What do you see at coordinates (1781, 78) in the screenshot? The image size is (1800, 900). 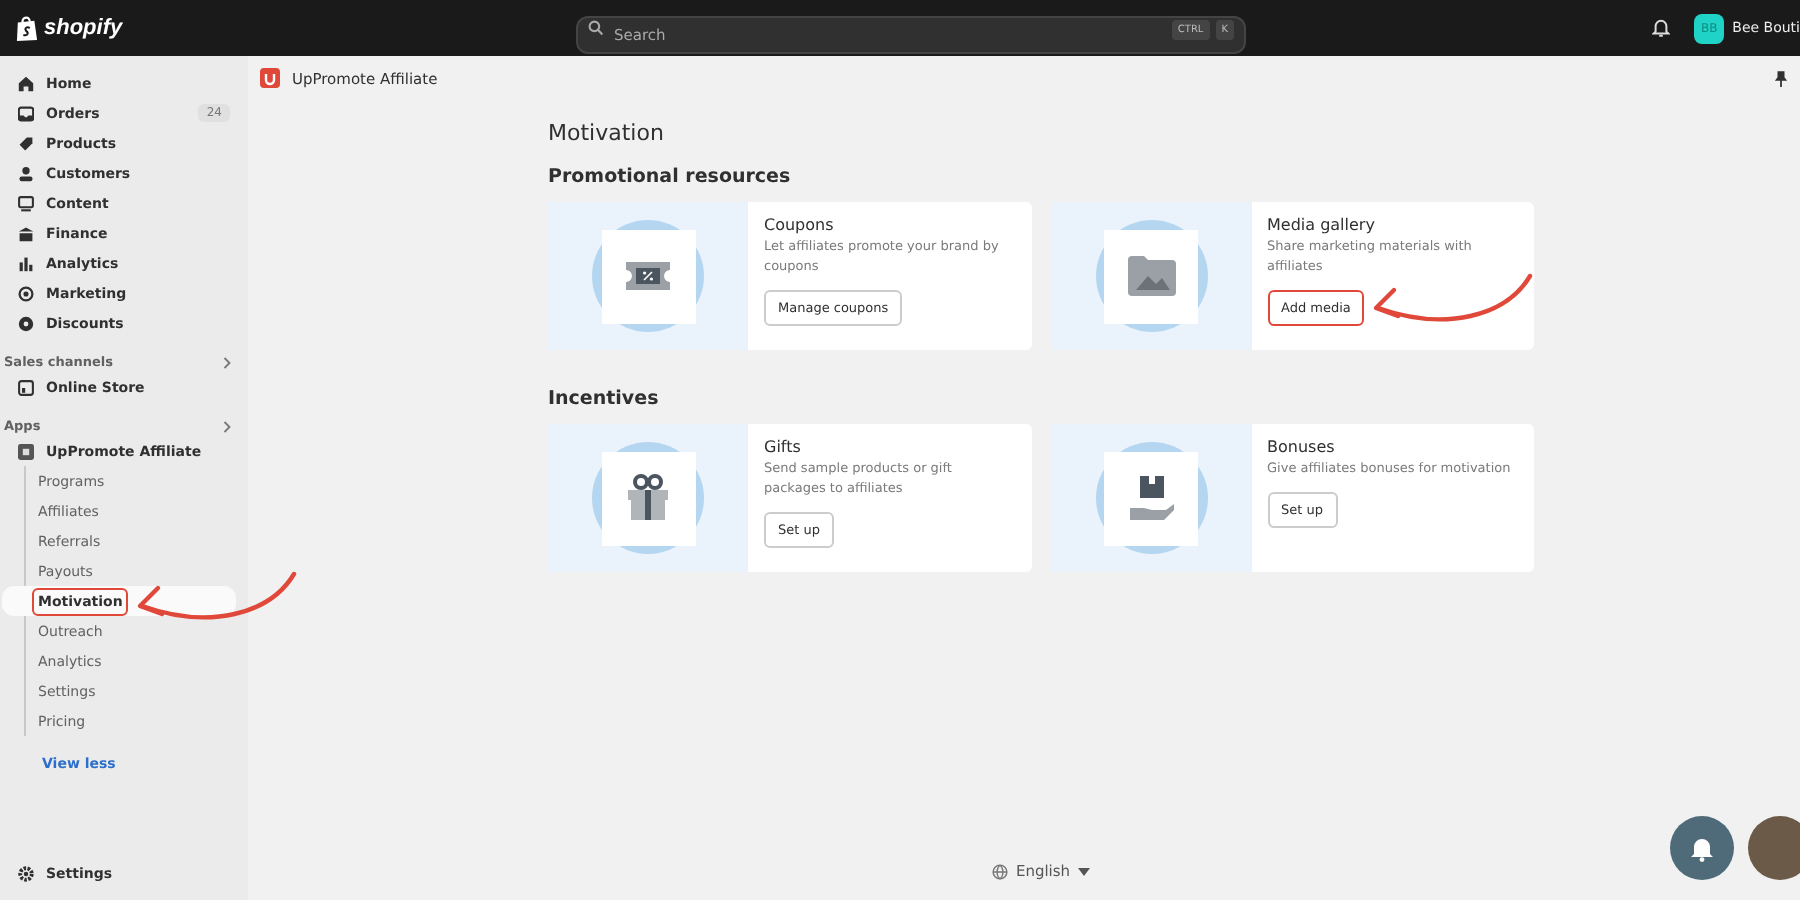 I see `pin-icon` at bounding box center [1781, 78].